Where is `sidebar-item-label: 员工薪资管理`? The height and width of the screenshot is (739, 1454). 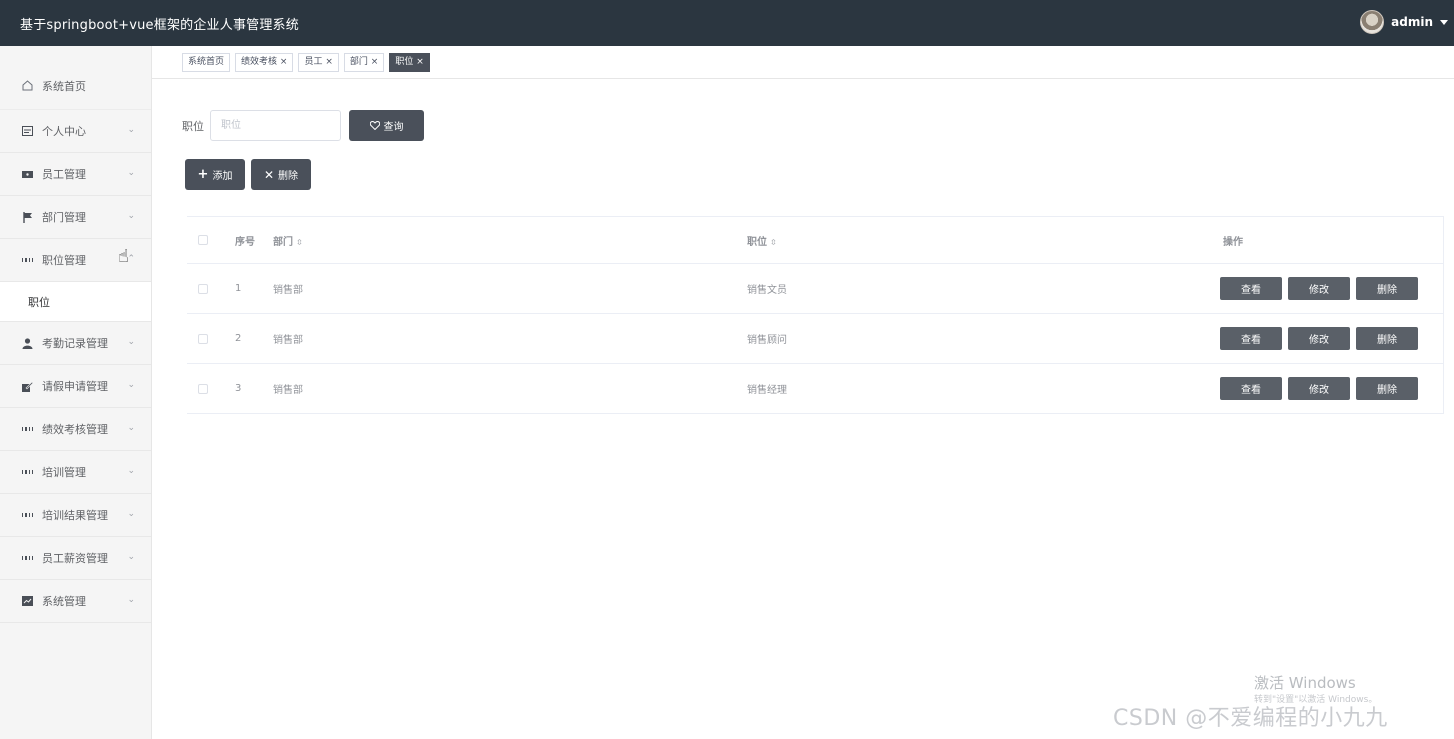
sidebar-item-label: 员工薪资管理 is located at coordinates (75, 558).